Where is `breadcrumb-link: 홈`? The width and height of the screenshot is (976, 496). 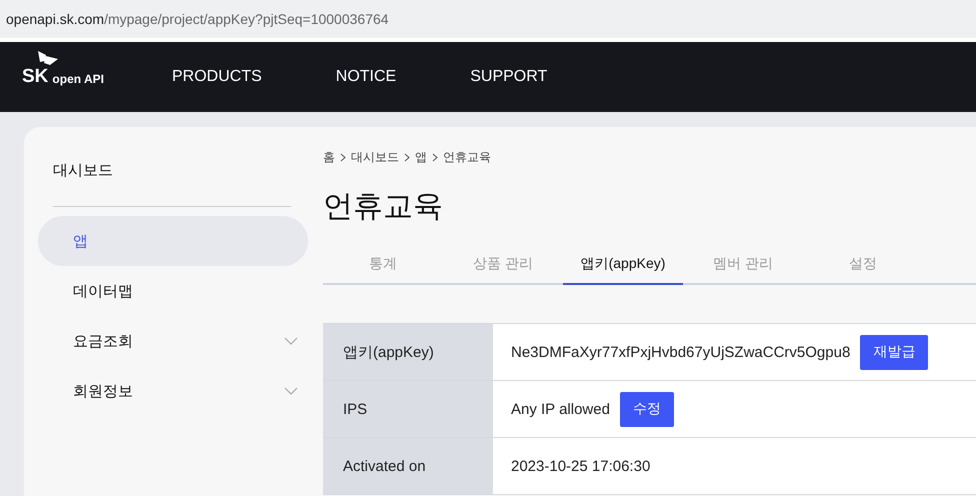
breadcrumb-link: 홈 is located at coordinates (329, 157).